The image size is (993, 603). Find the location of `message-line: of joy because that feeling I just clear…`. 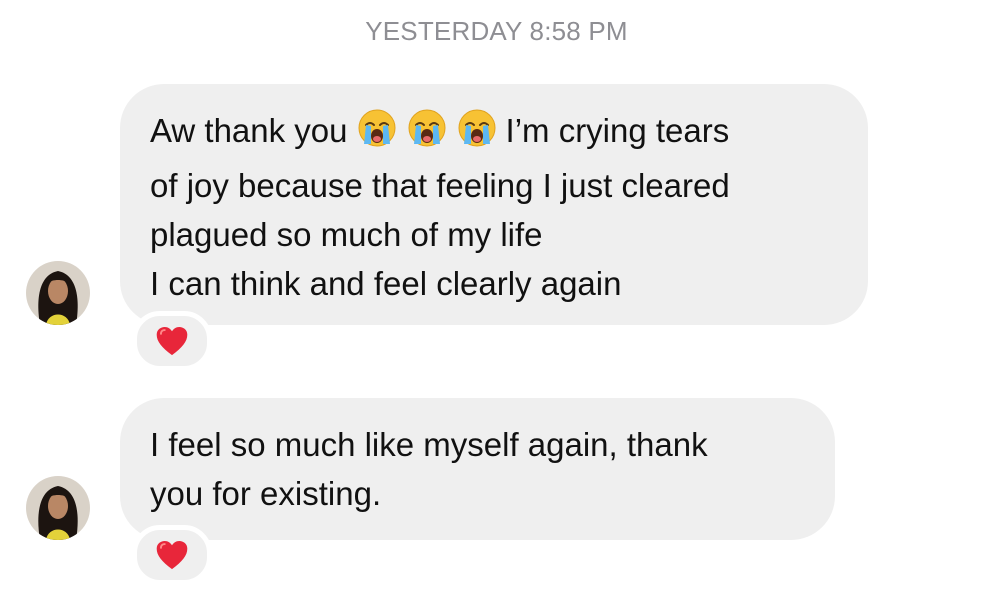

message-line: of joy because that feeling I just clear… is located at coordinates (440, 185).